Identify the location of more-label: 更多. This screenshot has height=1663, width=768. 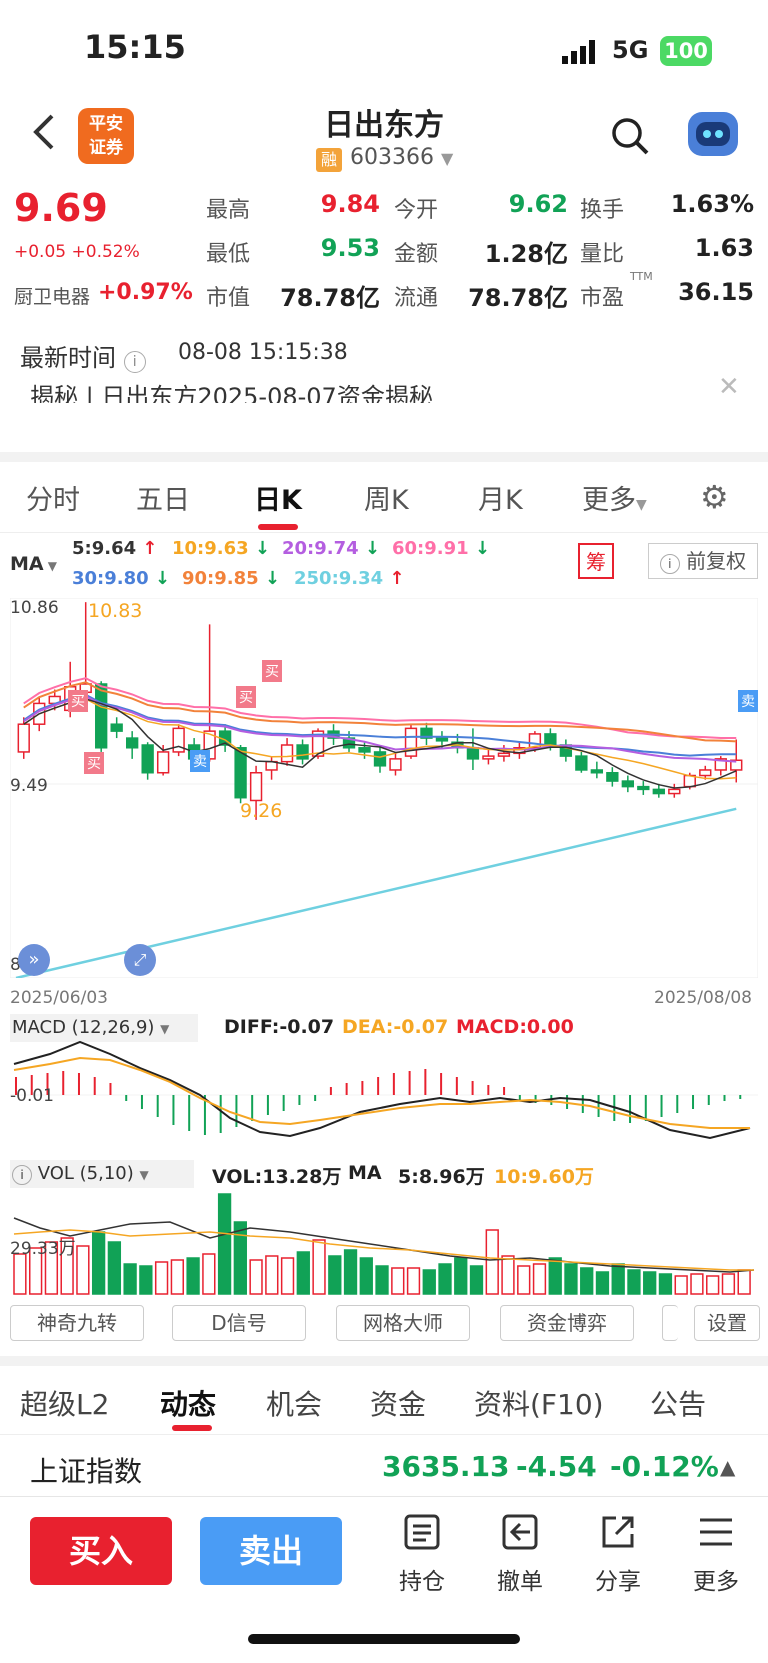
(716, 1579).